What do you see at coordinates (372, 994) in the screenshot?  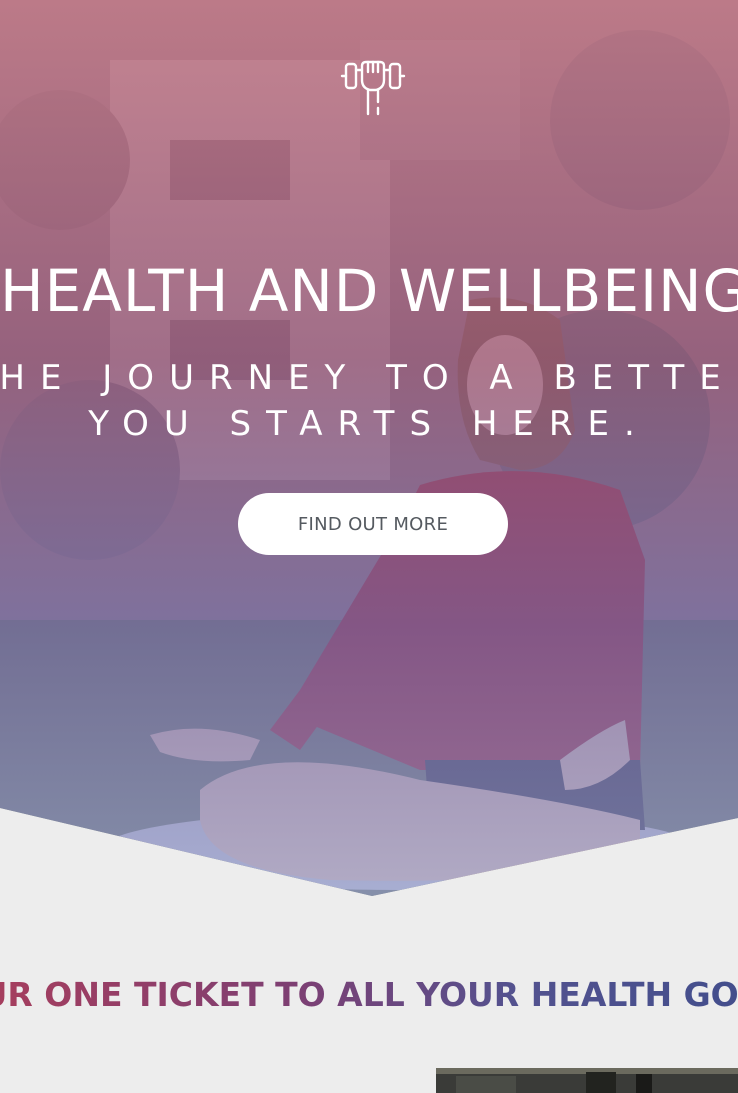 I see `section-tagline-text: YOUR ONE TICKET TO ALL YOUR HEALTH GOALS` at bounding box center [372, 994].